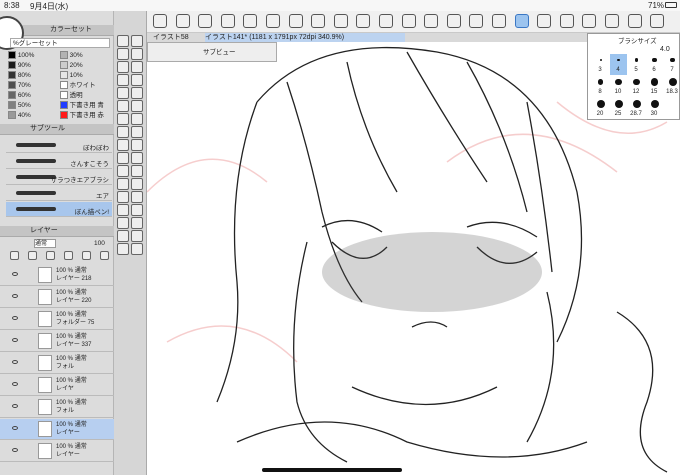  Describe the element at coordinates (600, 108) in the screenshot. I see `brush-size-option: 20` at that location.